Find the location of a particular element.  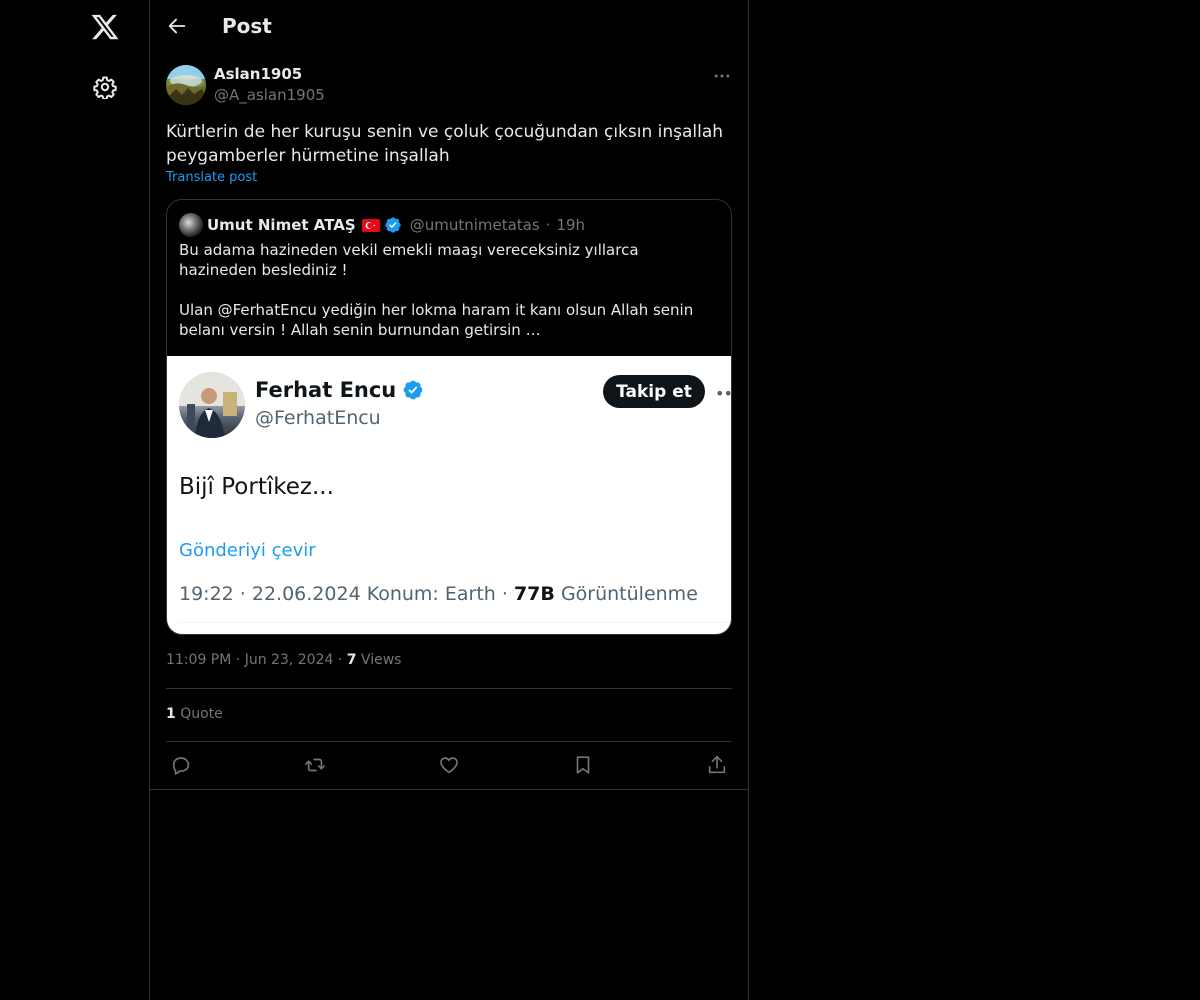

avatar-image-icon is located at coordinates (186, 85).